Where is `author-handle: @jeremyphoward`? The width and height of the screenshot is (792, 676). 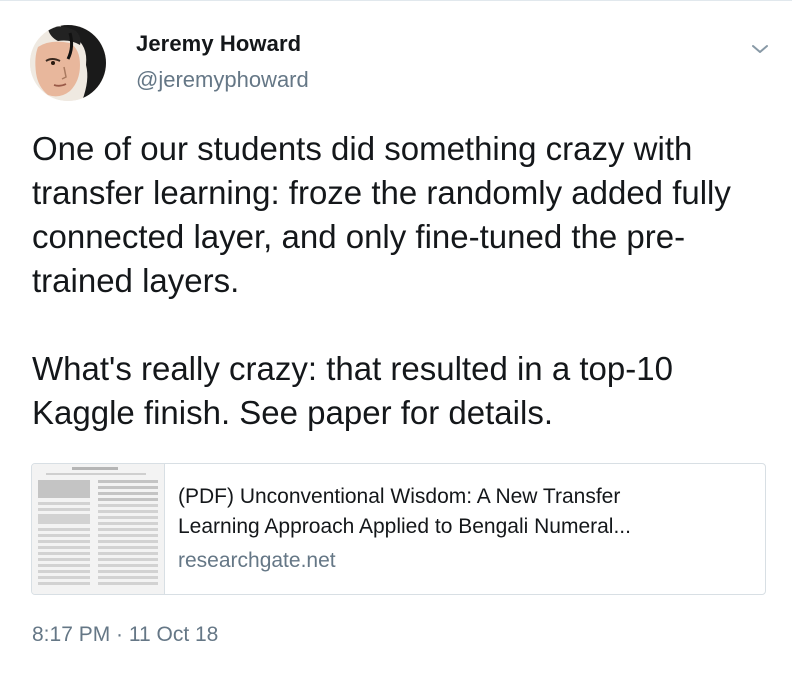
author-handle: @jeremyphoward is located at coordinates (222, 80).